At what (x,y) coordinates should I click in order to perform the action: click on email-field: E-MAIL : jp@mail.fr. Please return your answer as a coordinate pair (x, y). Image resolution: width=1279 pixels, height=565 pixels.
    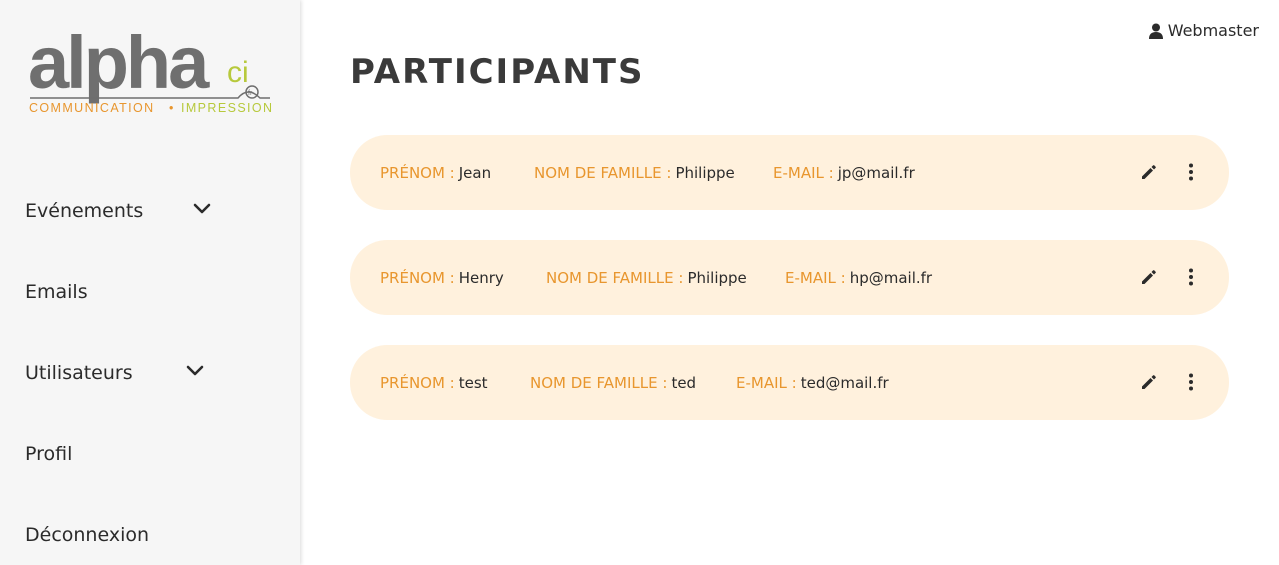
    Looking at the image, I should click on (844, 173).